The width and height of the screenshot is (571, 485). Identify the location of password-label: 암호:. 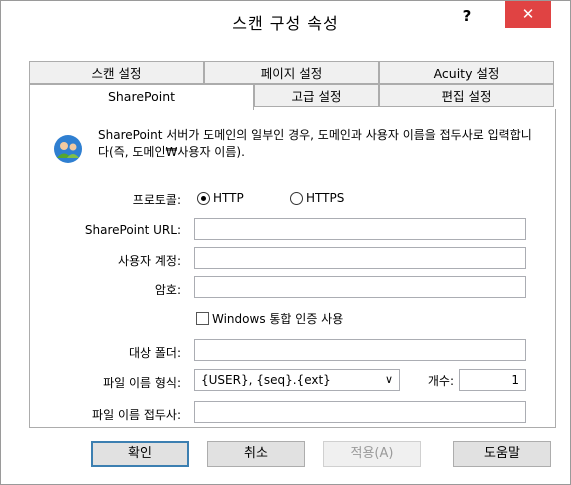
(167, 290).